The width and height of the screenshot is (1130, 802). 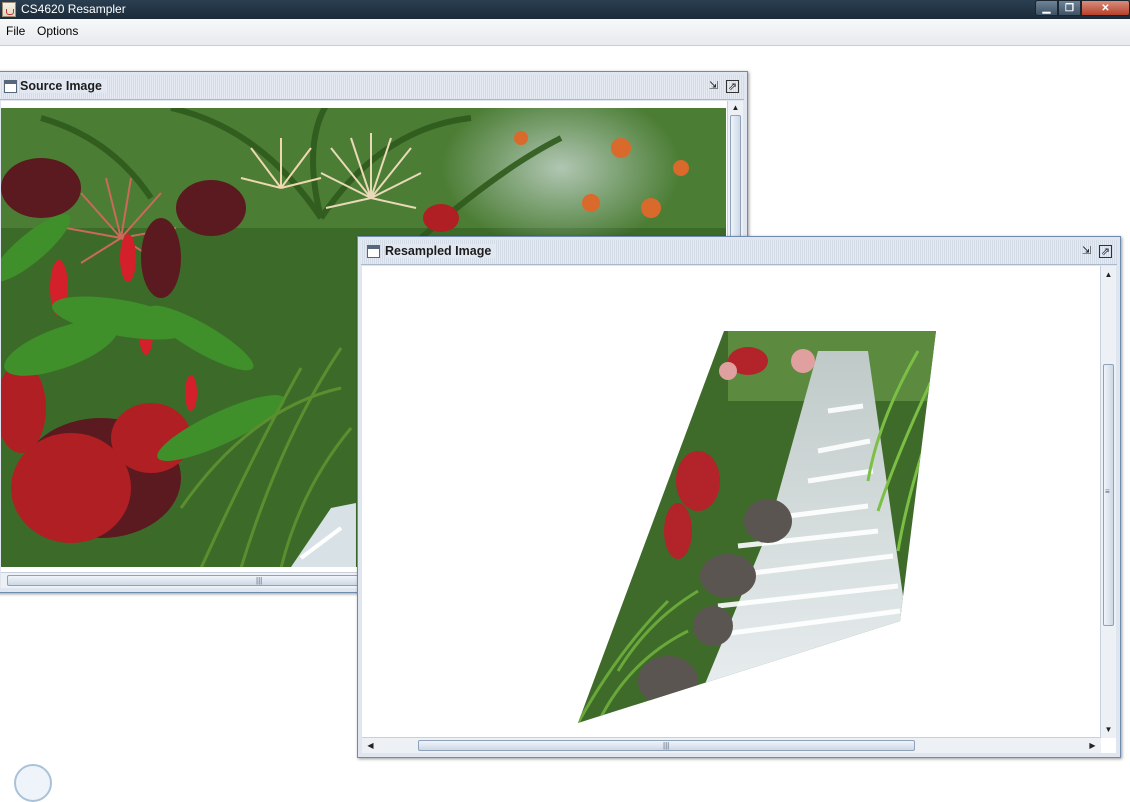 I want to click on maximize-icon: ❐, so click(x=1069, y=8).